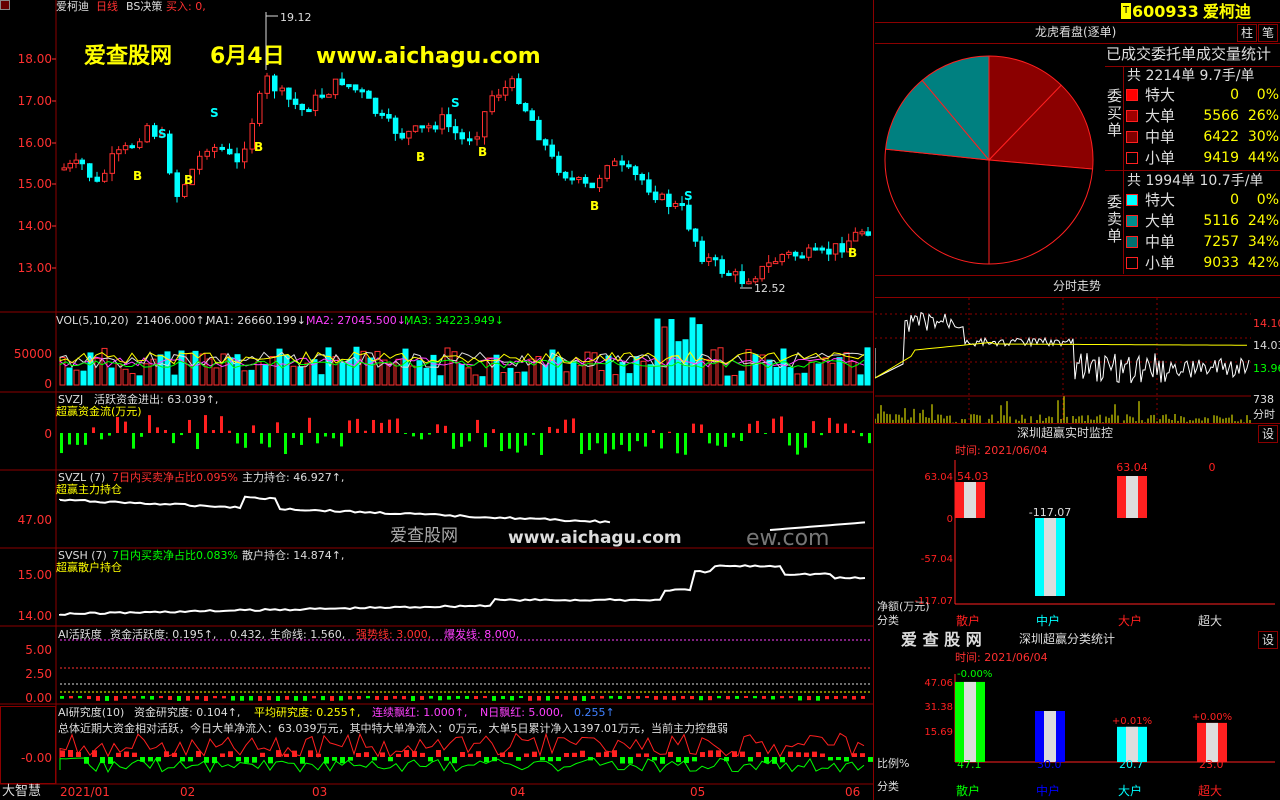 This screenshot has height=800, width=1280. I want to click on sell-row-count: 5116, so click(1221, 221).